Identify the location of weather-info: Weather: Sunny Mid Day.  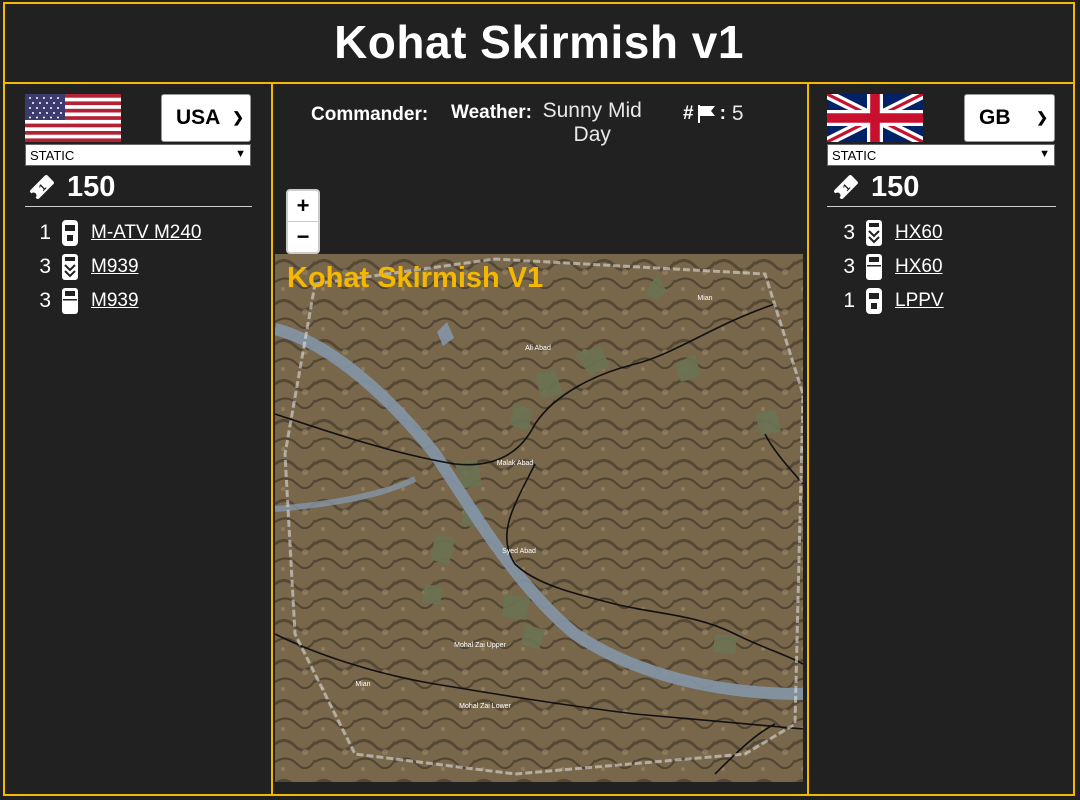
(551, 123).